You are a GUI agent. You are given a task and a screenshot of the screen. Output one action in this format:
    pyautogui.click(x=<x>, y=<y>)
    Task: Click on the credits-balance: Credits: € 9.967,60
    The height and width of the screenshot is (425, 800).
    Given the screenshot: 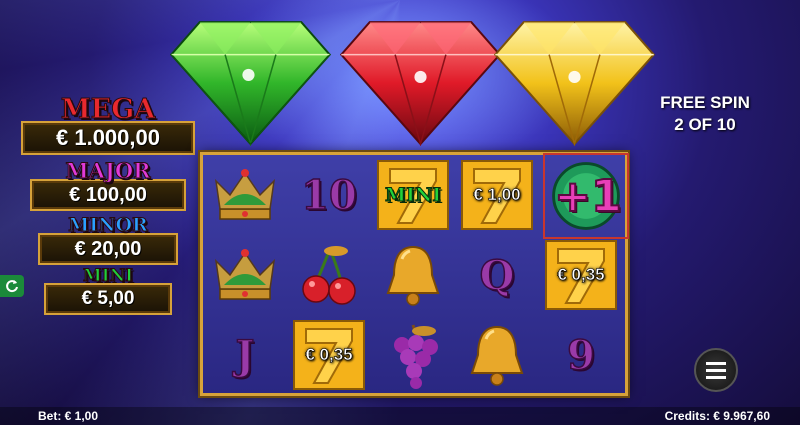 What is the action you would take?
    pyautogui.click(x=717, y=416)
    